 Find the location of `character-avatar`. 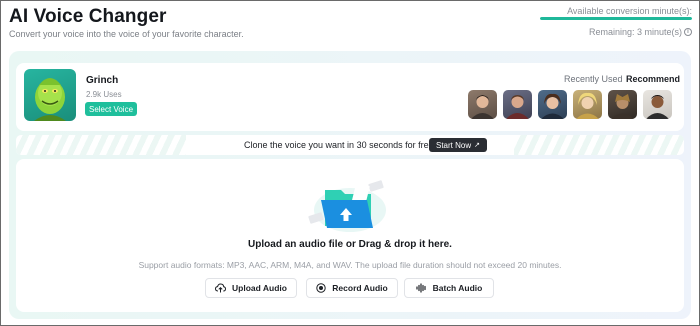

character-avatar is located at coordinates (50, 95).